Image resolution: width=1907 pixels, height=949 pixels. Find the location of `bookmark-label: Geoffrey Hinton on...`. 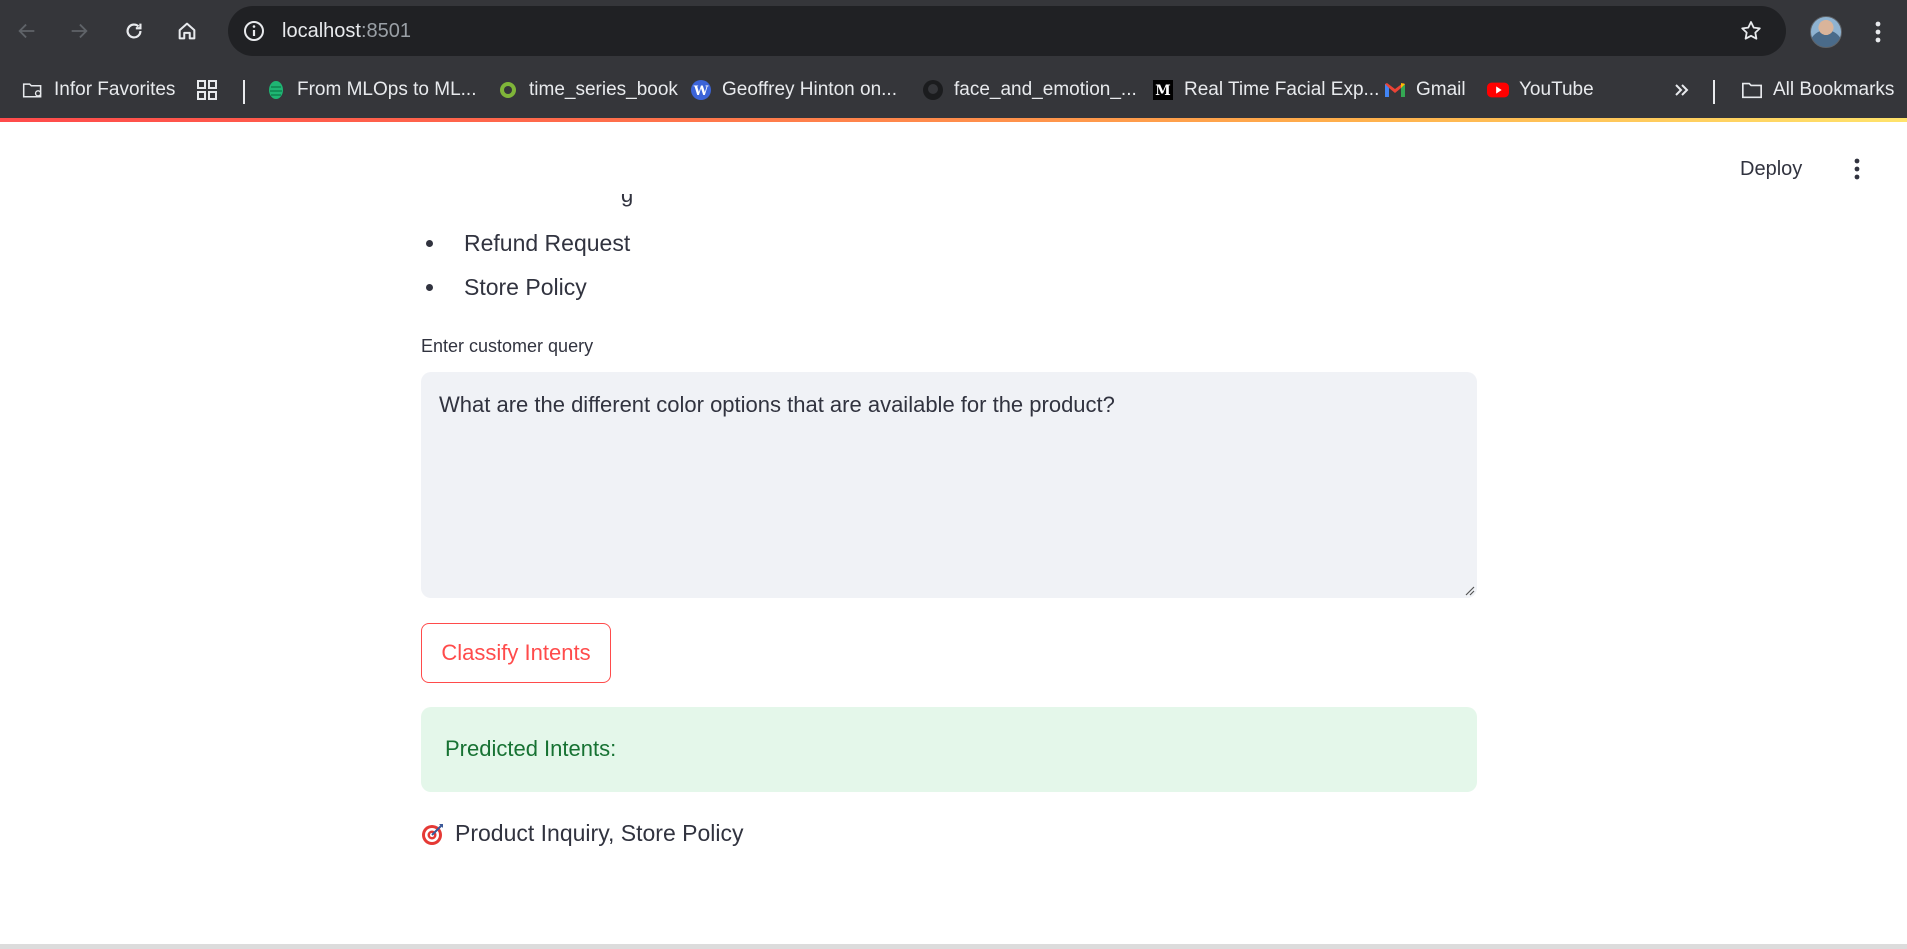

bookmark-label: Geoffrey Hinton on... is located at coordinates (809, 89).